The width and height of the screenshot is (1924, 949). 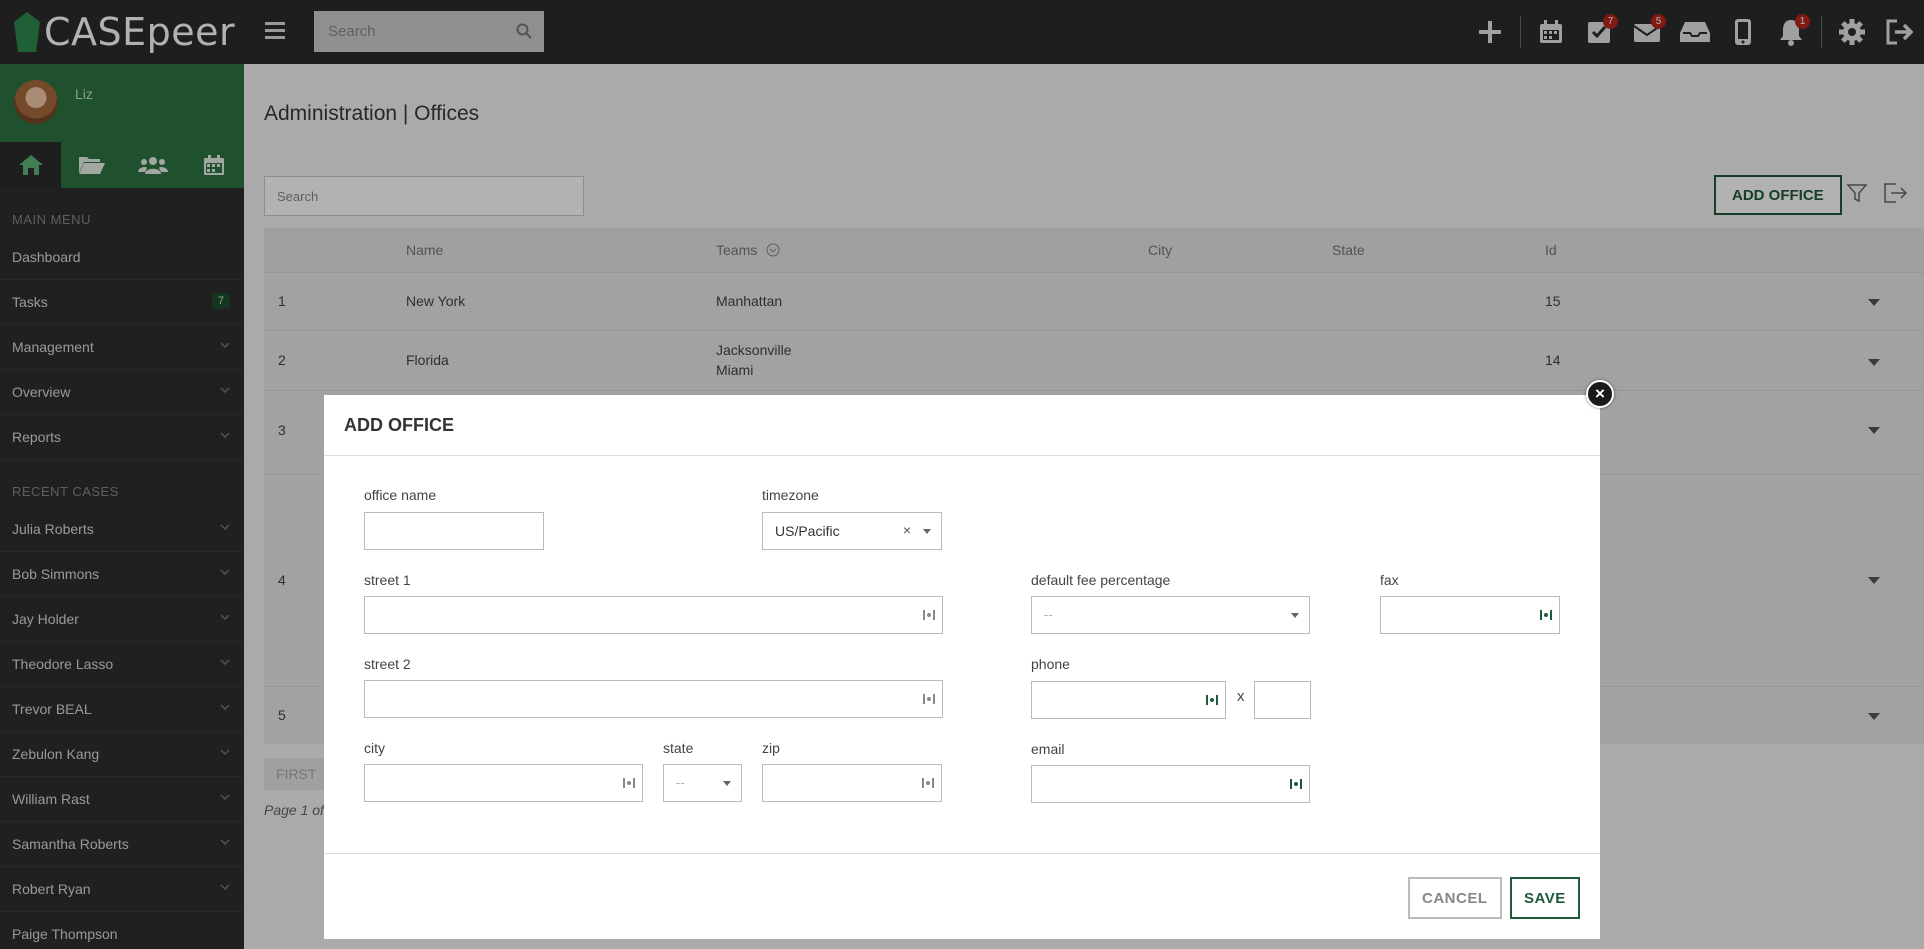 What do you see at coordinates (680, 782) in the screenshot?
I see `state-value: --` at bounding box center [680, 782].